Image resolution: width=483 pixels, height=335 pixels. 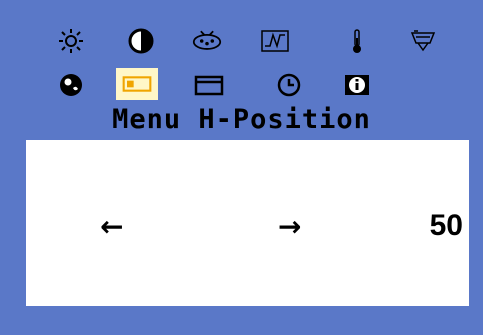 I want to click on color-icon, so click(x=423, y=41).